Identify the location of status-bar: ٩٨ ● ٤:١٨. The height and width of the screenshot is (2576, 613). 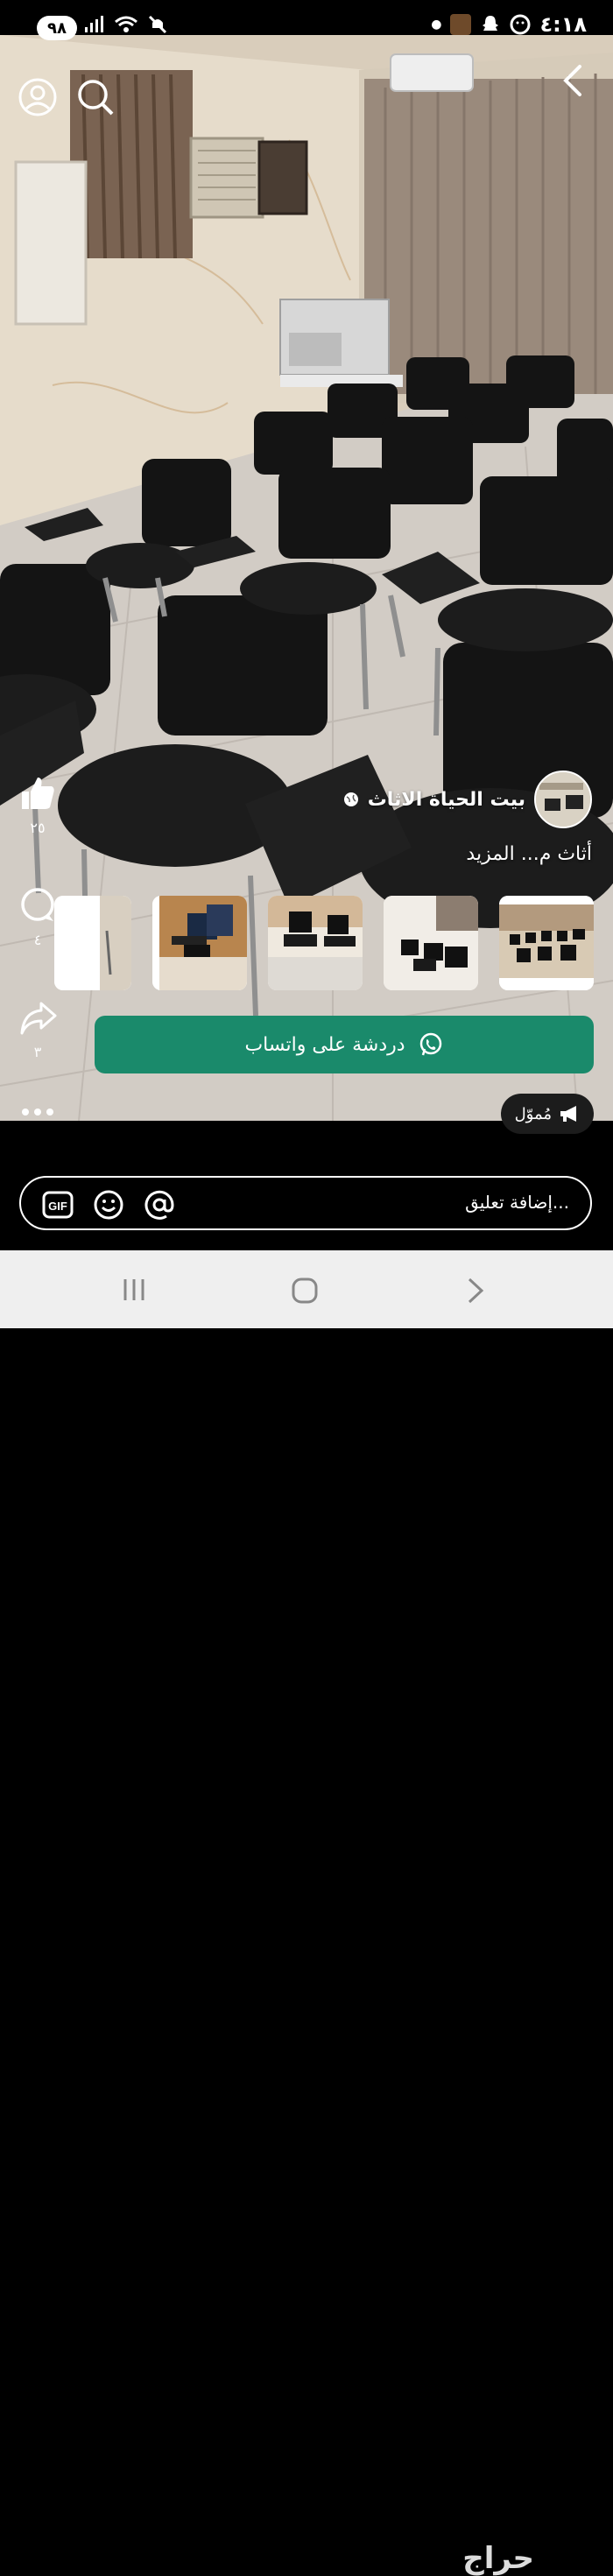
(306, 28).